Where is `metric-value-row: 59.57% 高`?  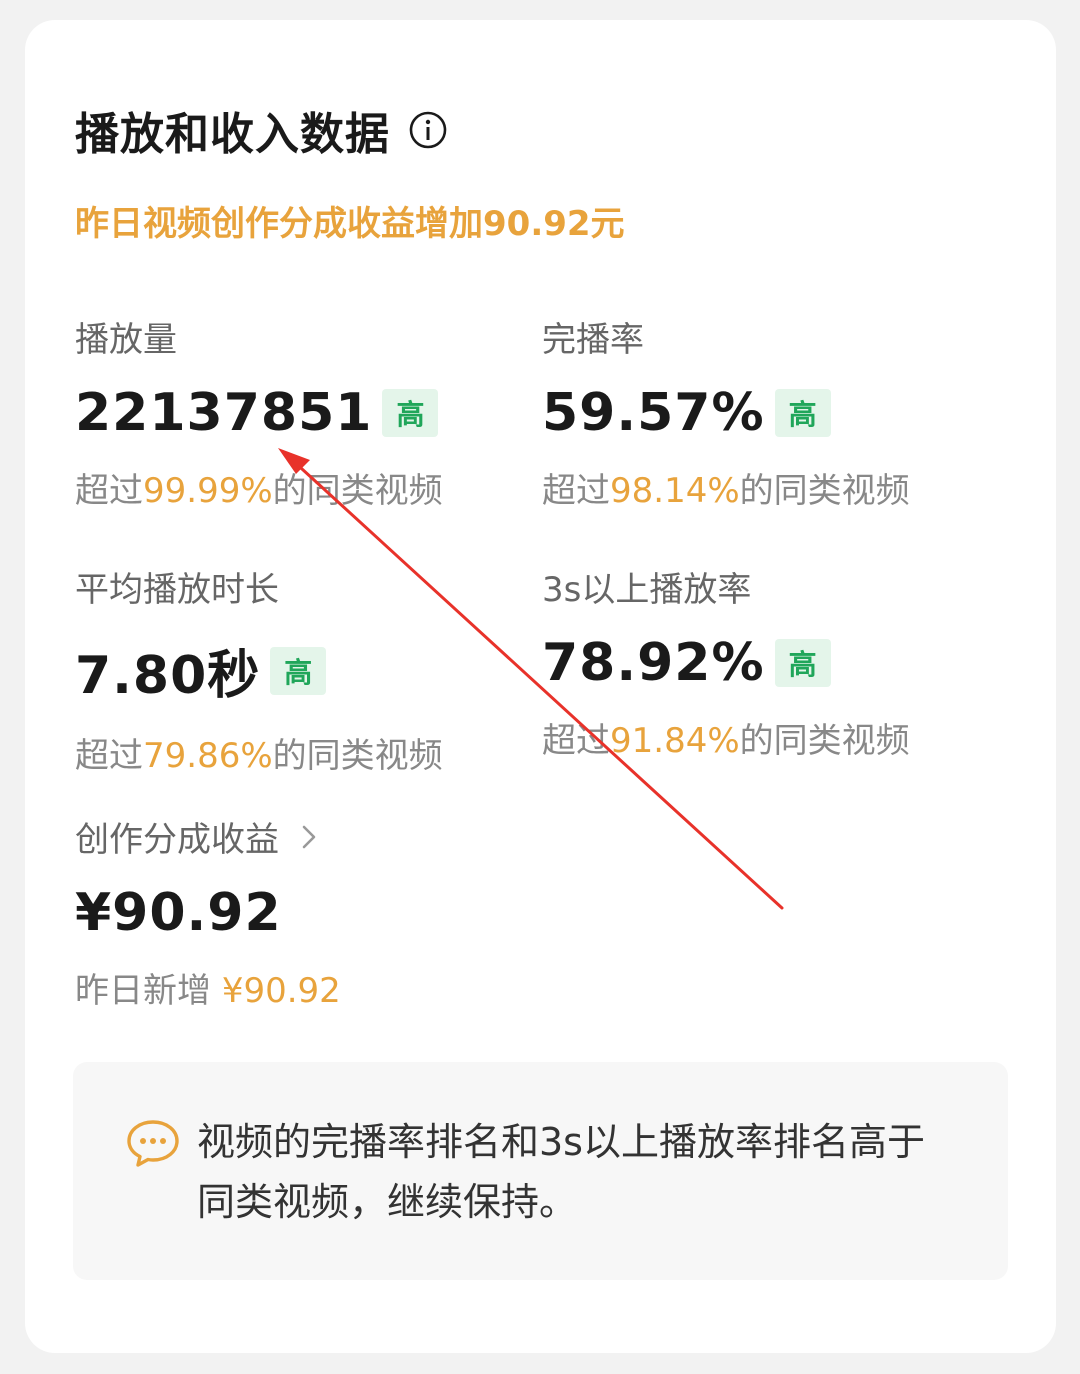
metric-value-row: 59.57% 高 is located at coordinates (726, 413).